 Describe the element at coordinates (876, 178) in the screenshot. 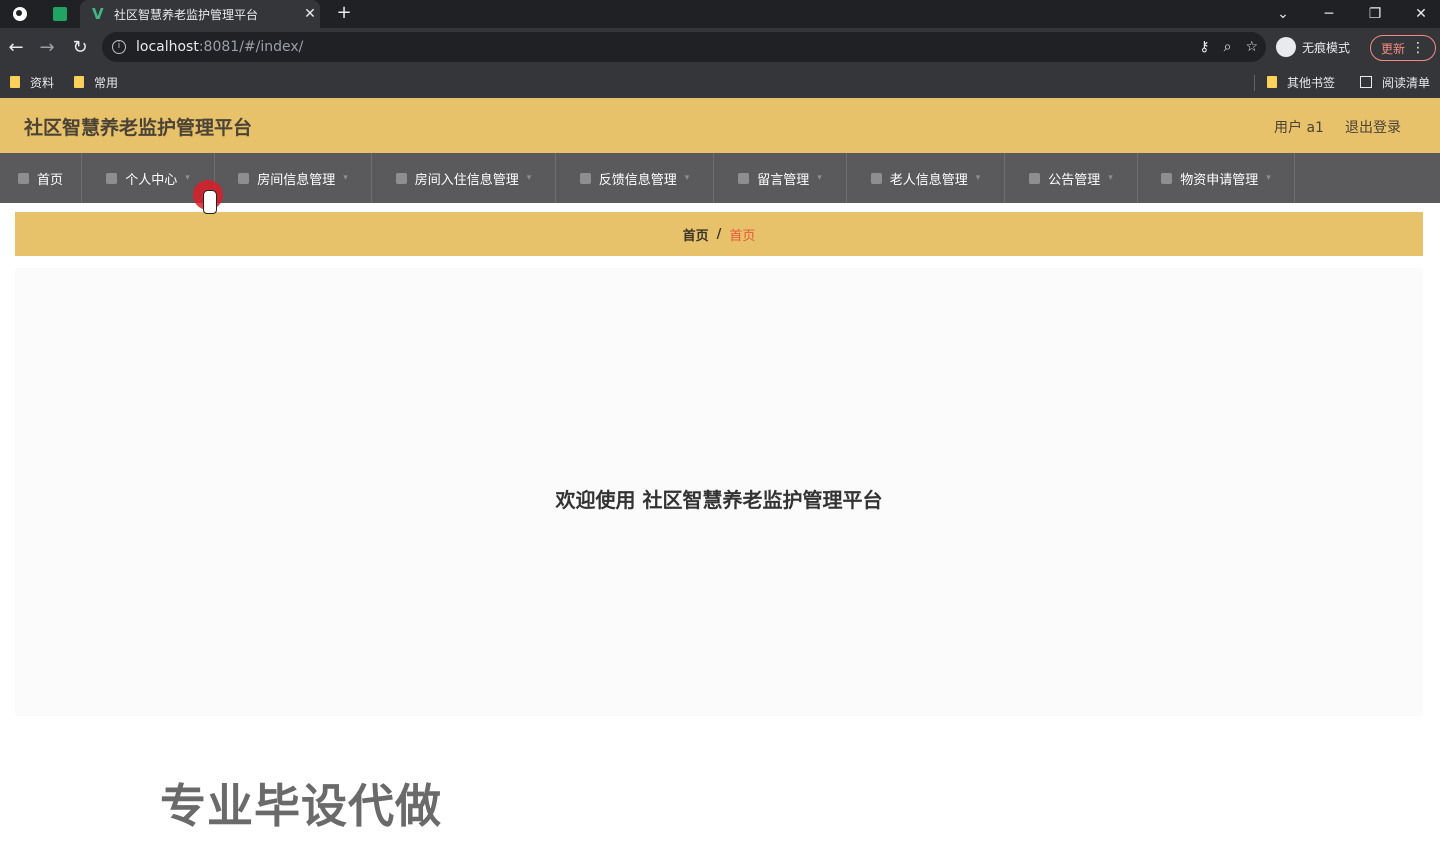

I see `monitor-icon` at that location.